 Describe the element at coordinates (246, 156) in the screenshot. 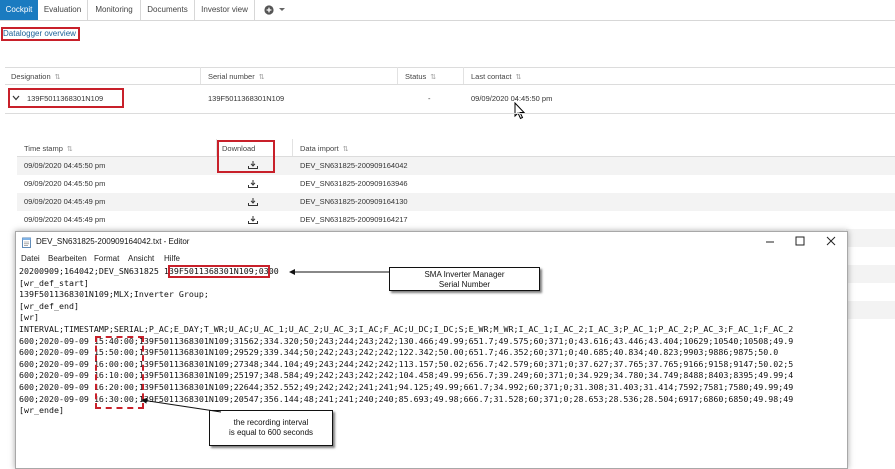

I see `highlight-box-download` at that location.